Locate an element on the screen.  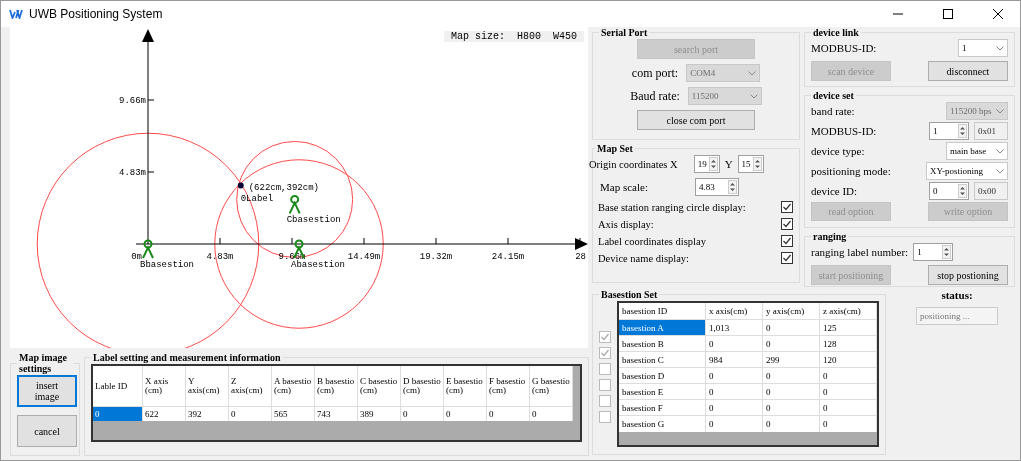
image-button: insert image is located at coordinates (47, 391).